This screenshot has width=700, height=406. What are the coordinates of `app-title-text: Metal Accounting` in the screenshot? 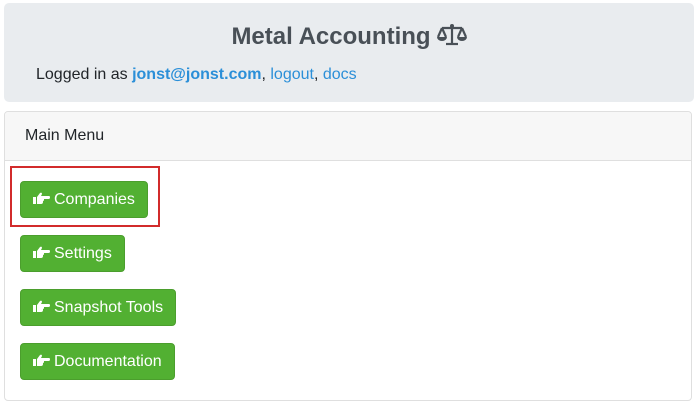 It's located at (331, 36).